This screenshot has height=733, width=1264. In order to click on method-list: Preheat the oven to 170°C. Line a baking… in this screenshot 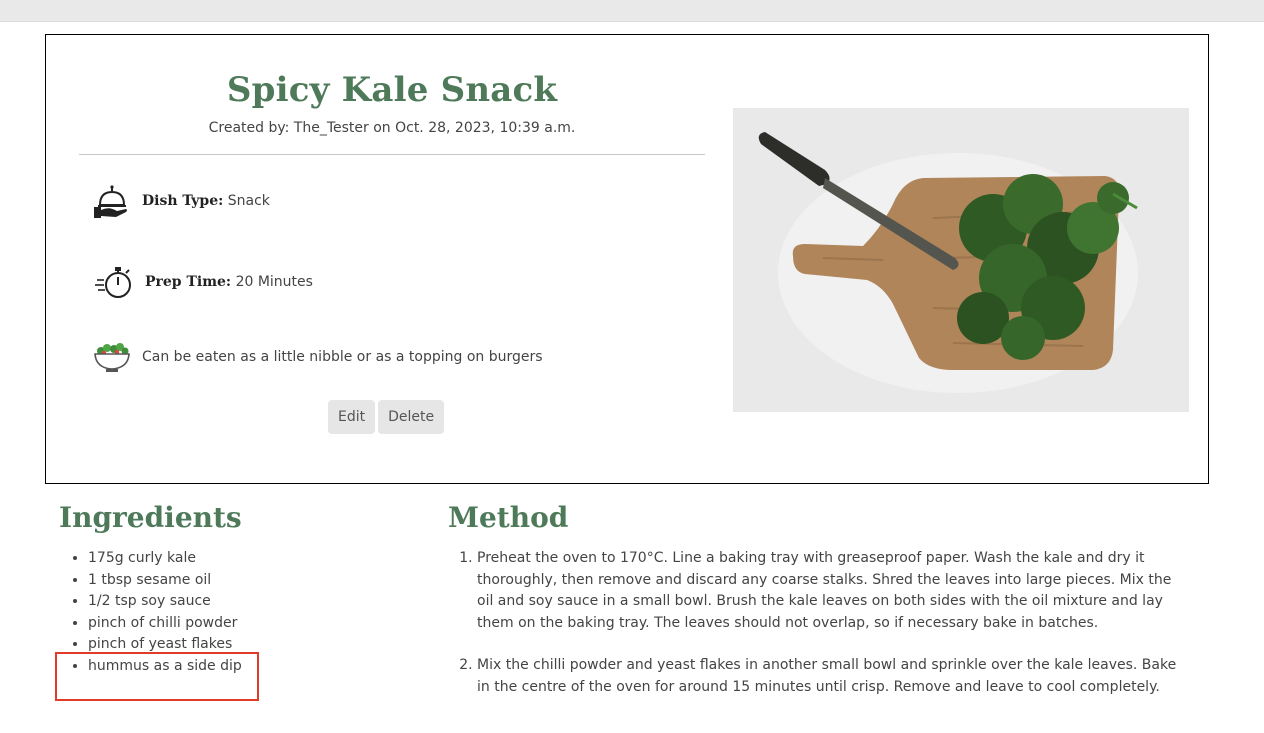, I will do `click(833, 634)`.